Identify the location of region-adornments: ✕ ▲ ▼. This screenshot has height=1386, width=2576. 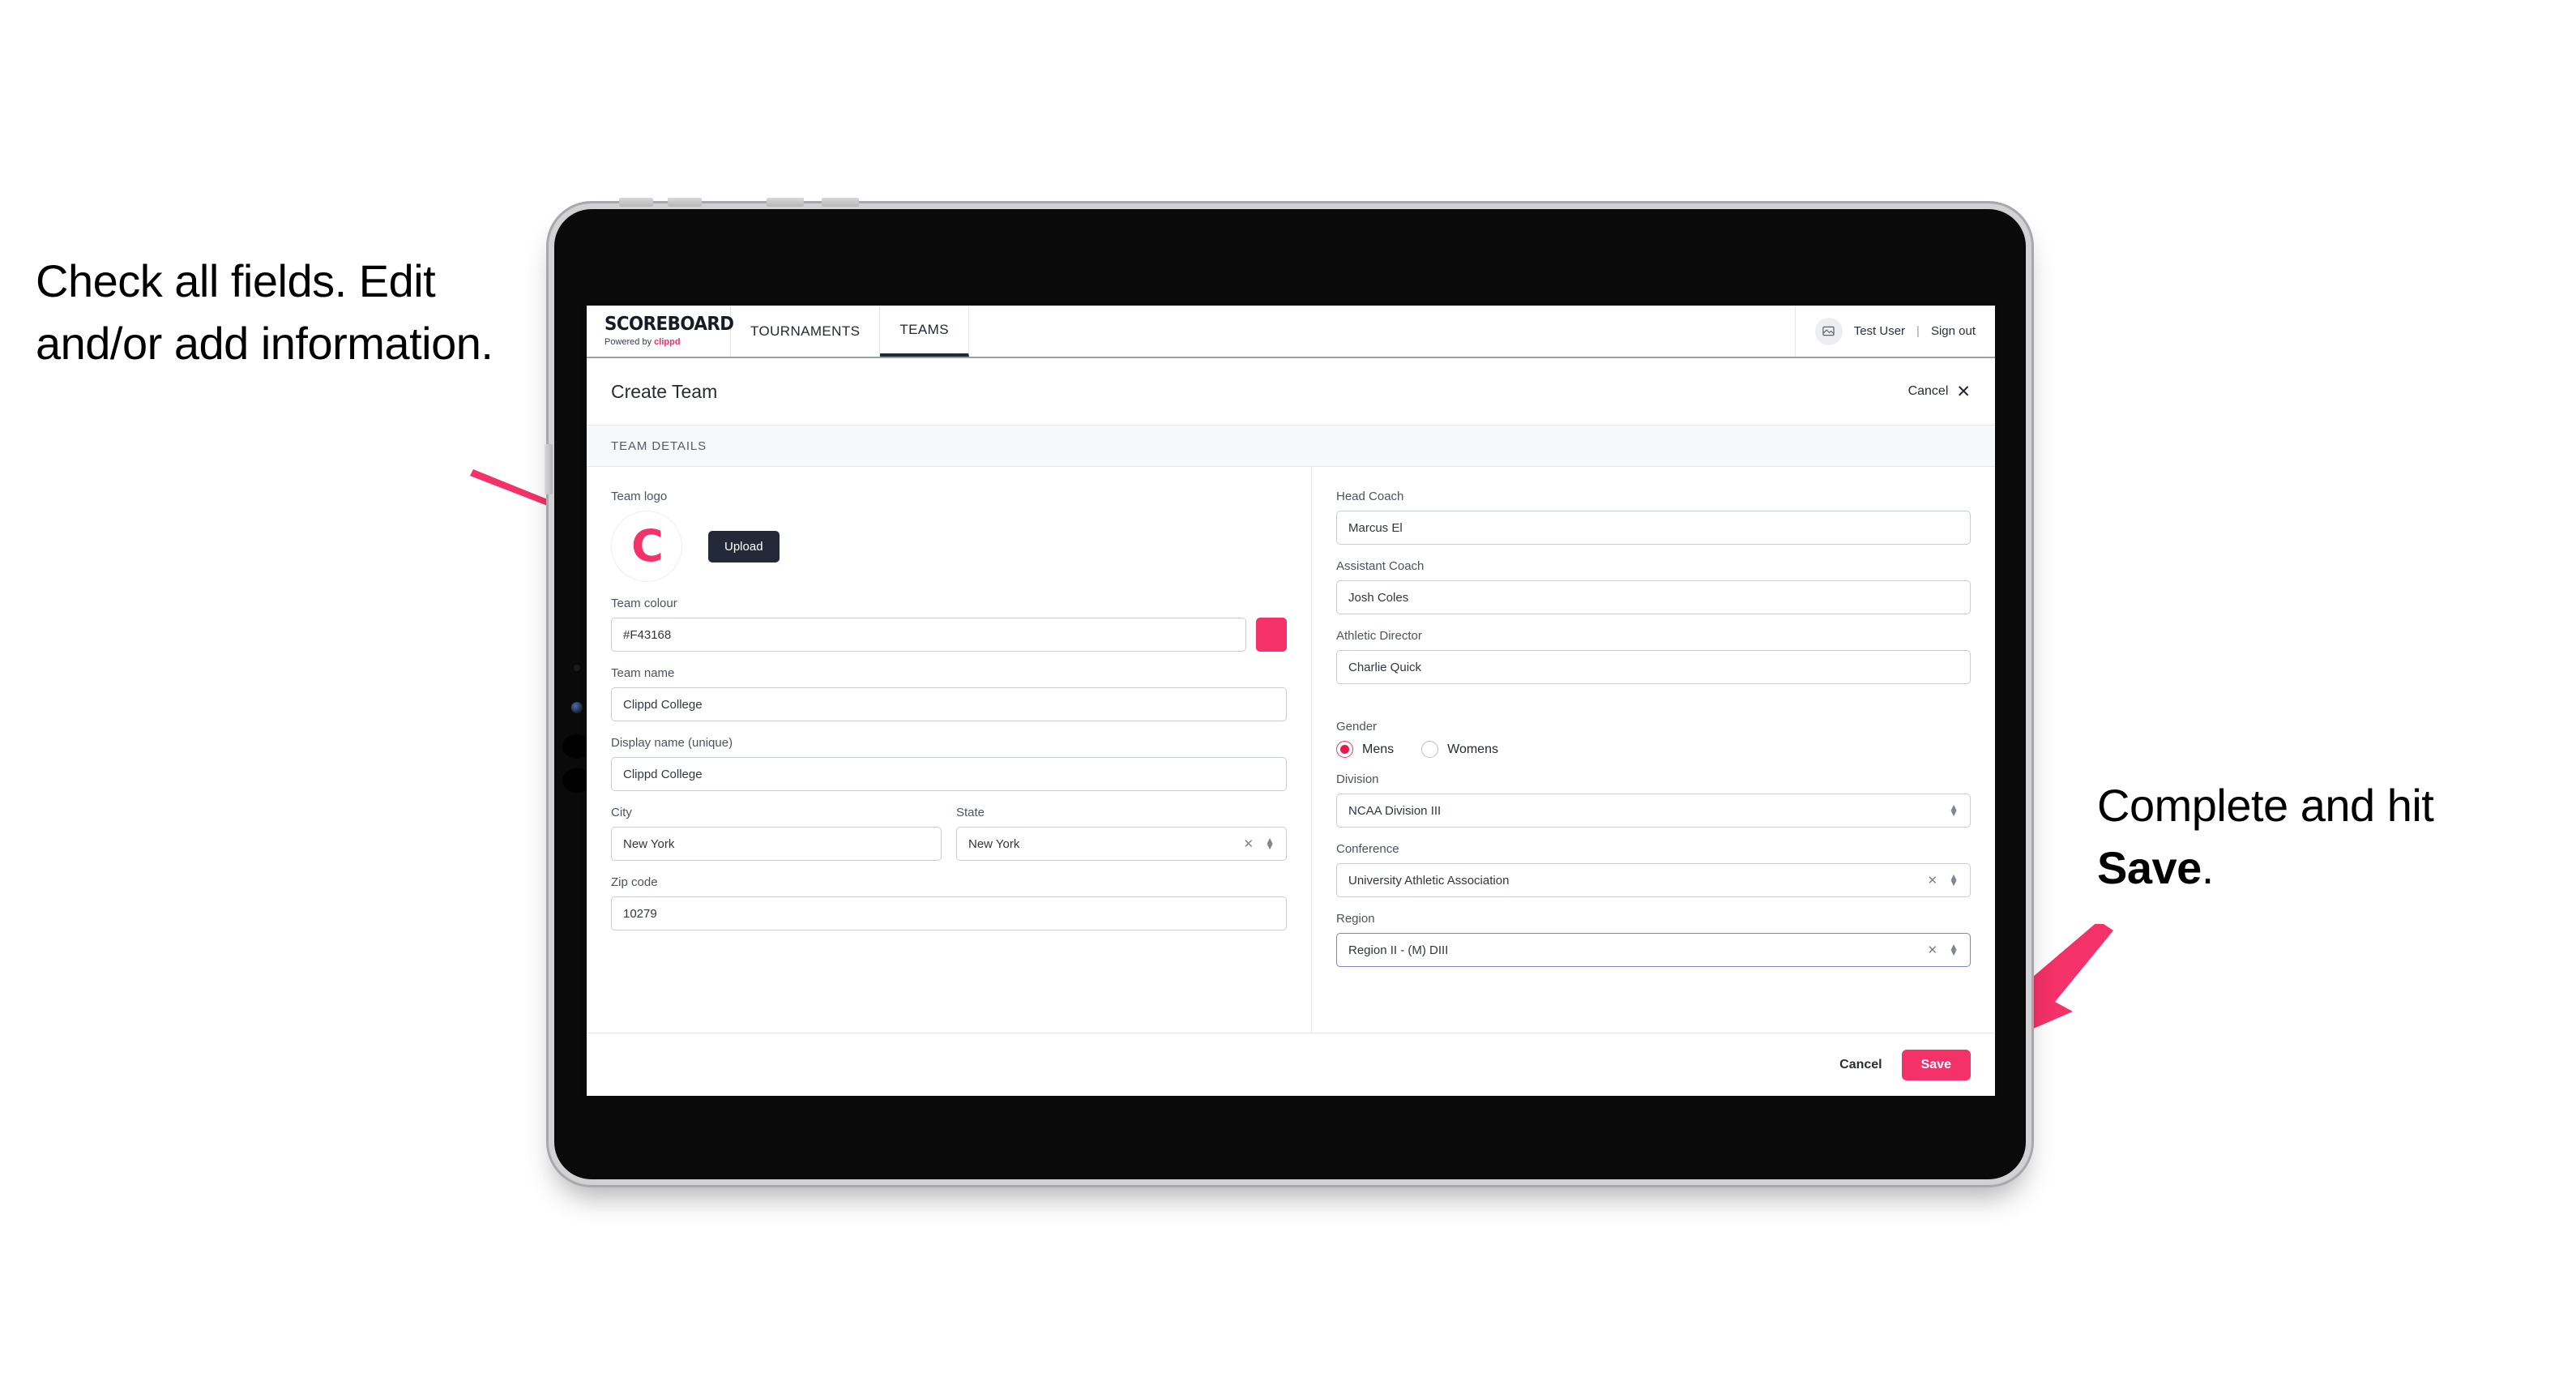
(1943, 949).